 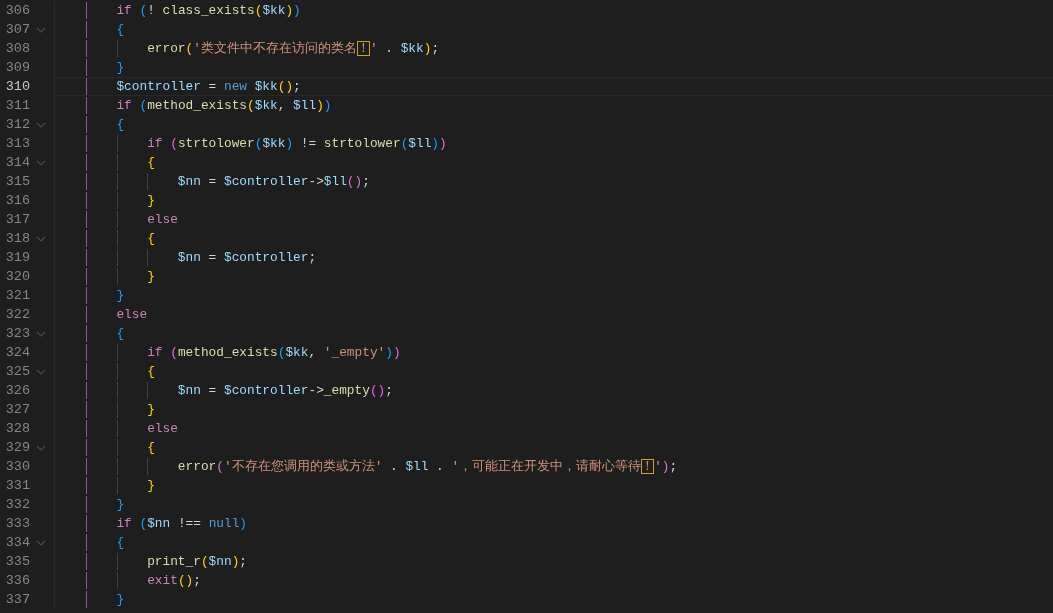 I want to click on line-number: 332, so click(x=17, y=504).